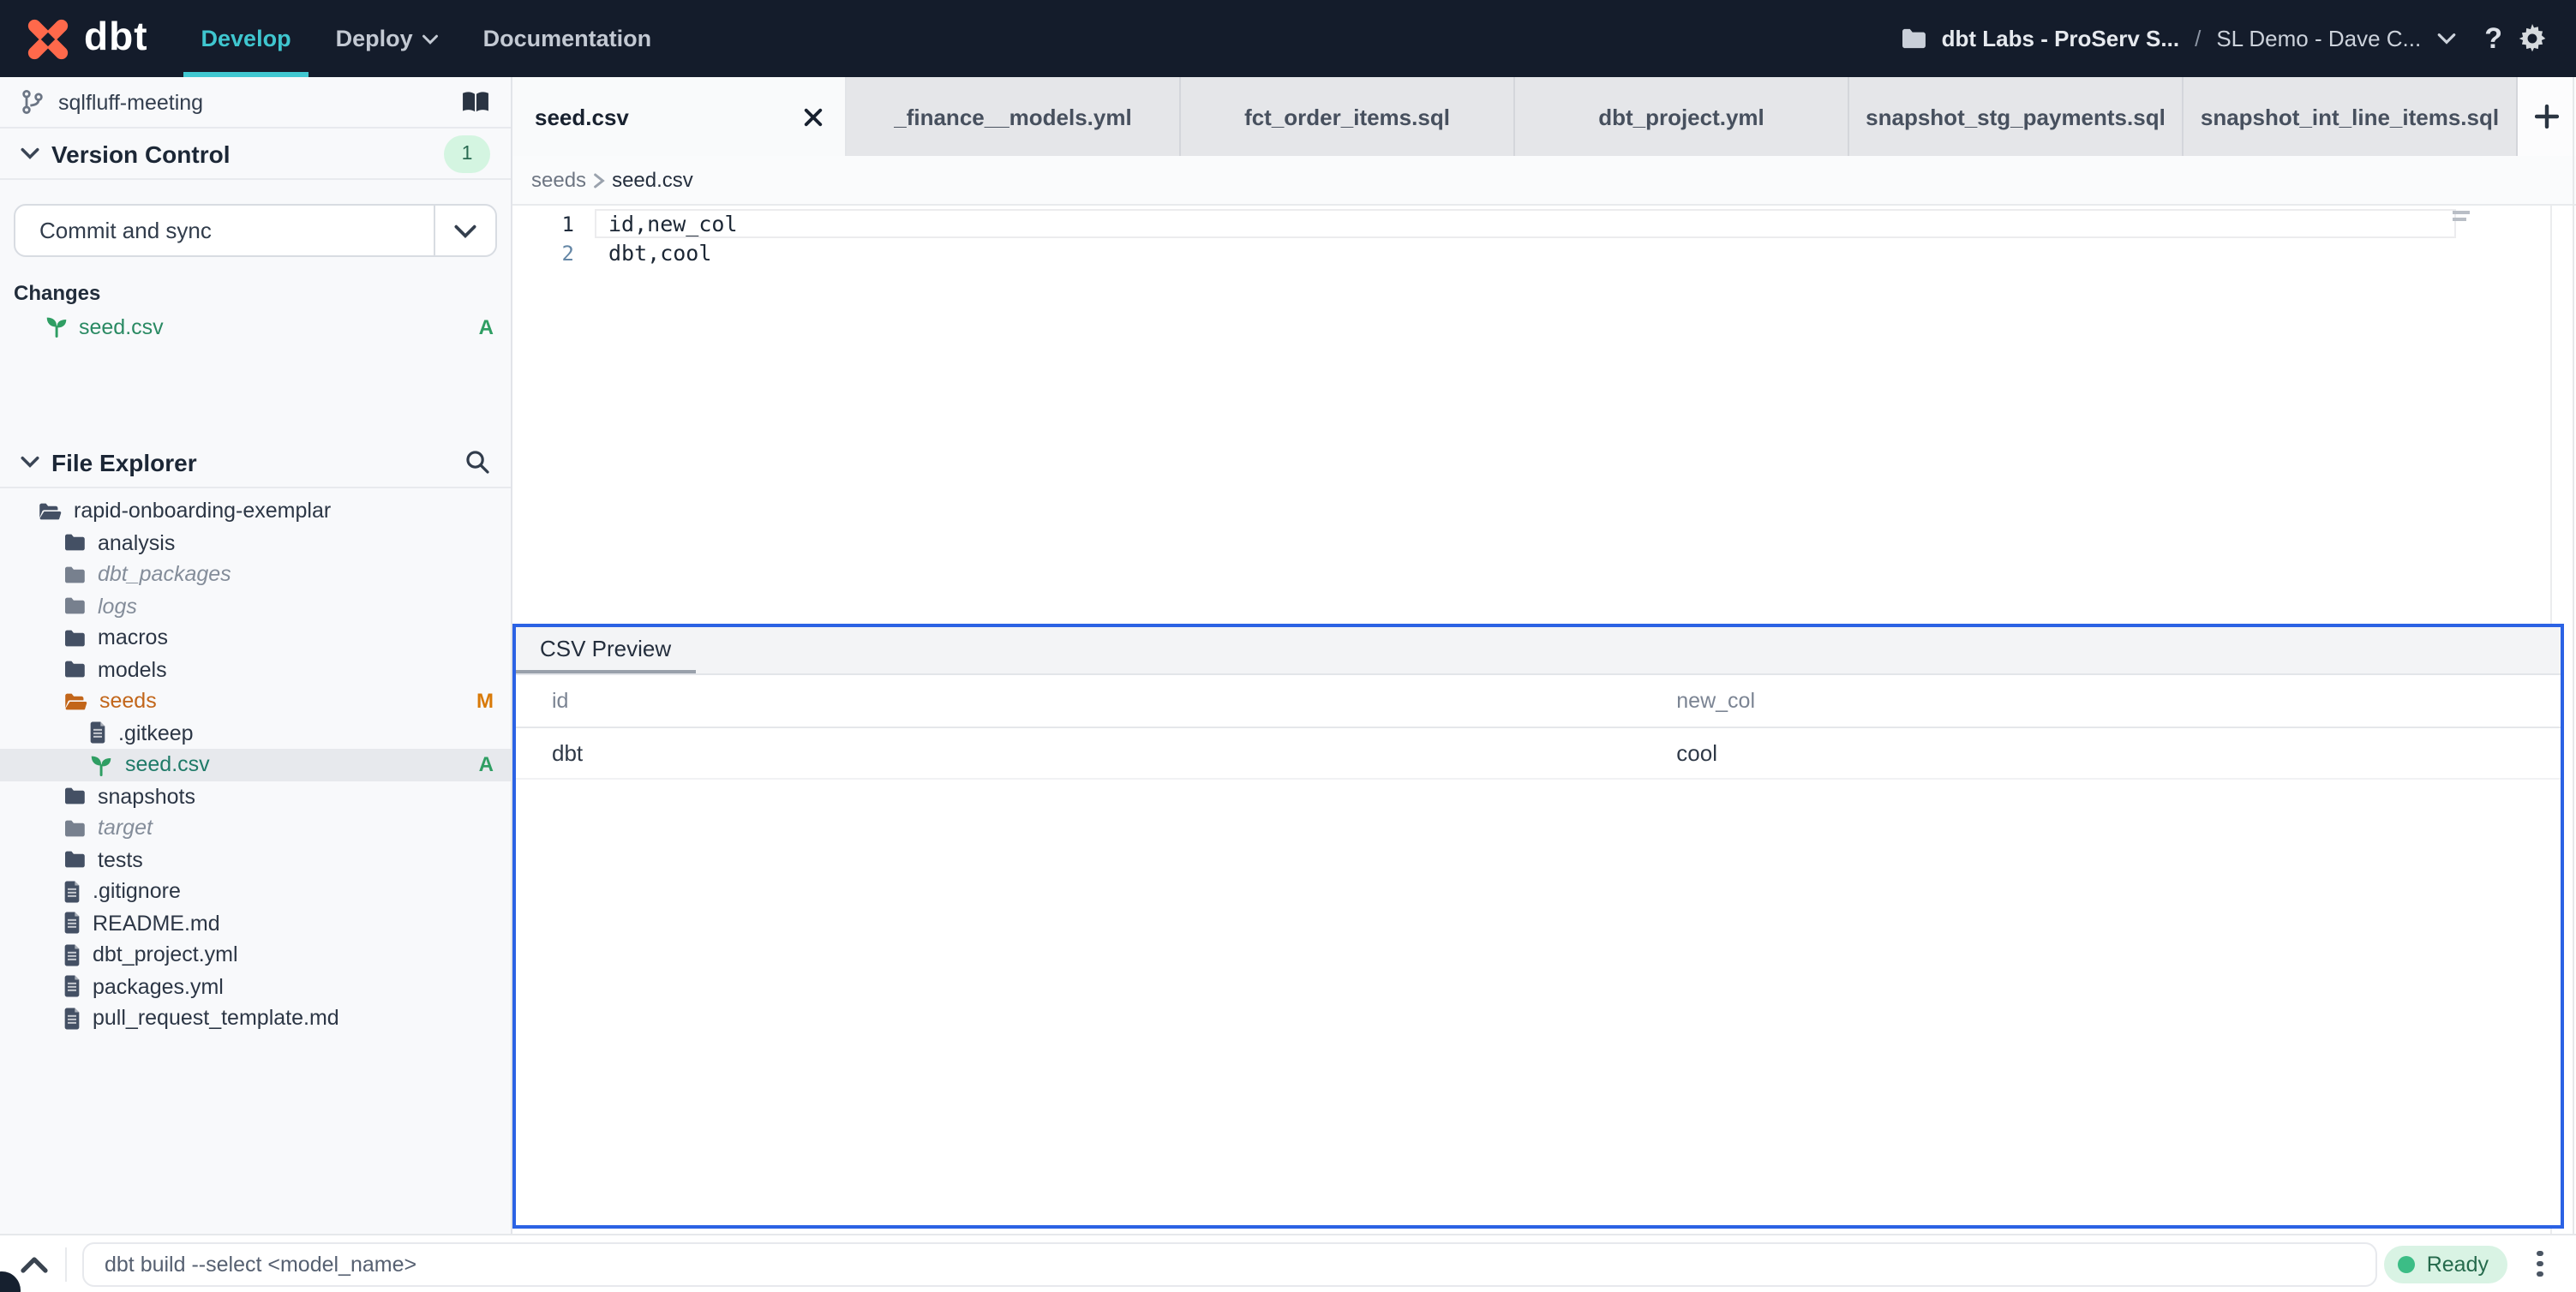  I want to click on tab-snapshot-int-line-items-sql: snapshot_int_line_items.sql, so click(2351, 116).